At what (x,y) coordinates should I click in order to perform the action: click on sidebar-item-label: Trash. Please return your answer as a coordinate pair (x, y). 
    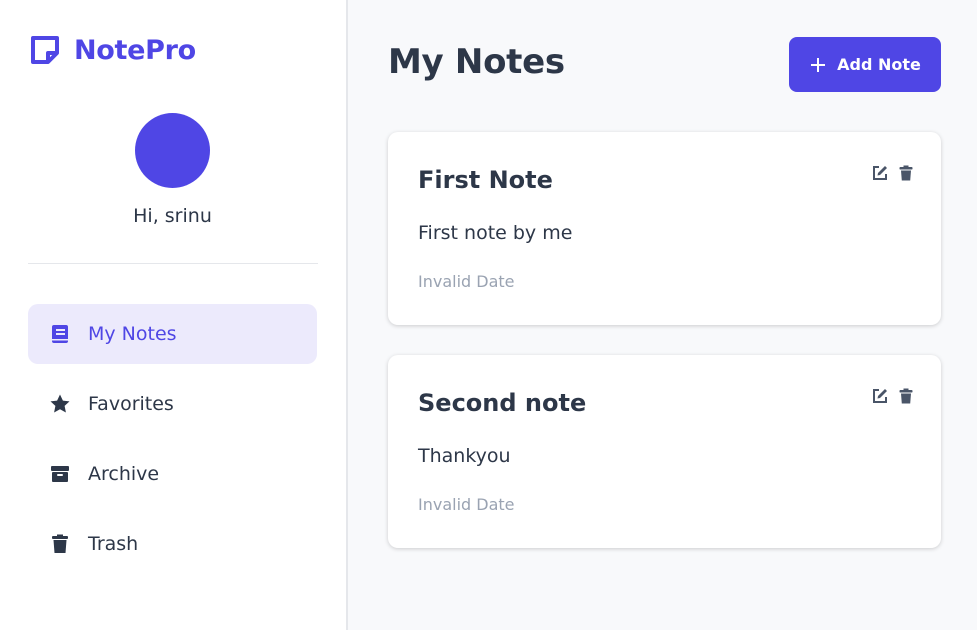
    Looking at the image, I should click on (113, 544).